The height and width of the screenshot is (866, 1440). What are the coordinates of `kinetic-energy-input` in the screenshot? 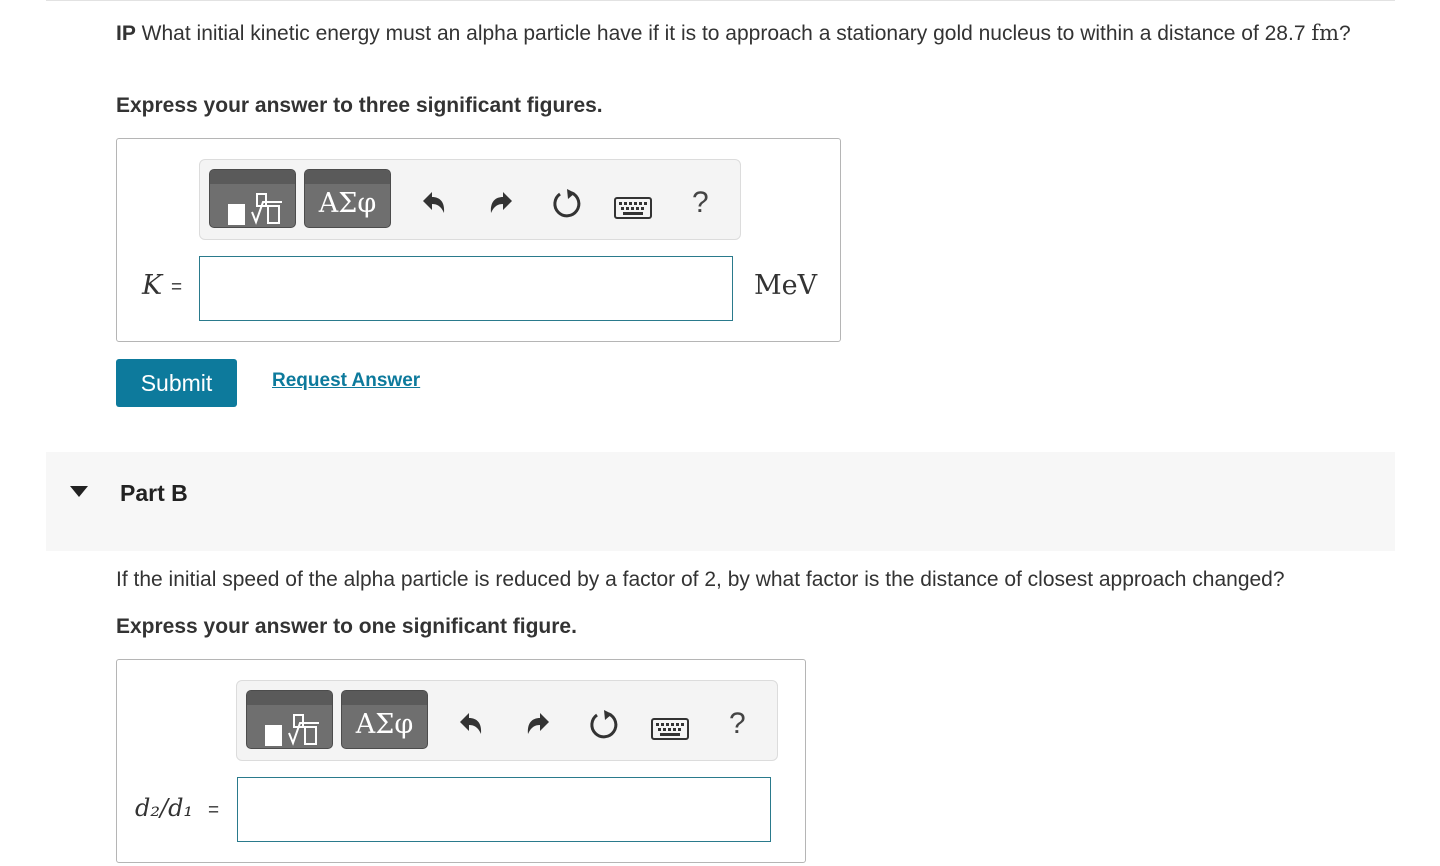 It's located at (466, 288).